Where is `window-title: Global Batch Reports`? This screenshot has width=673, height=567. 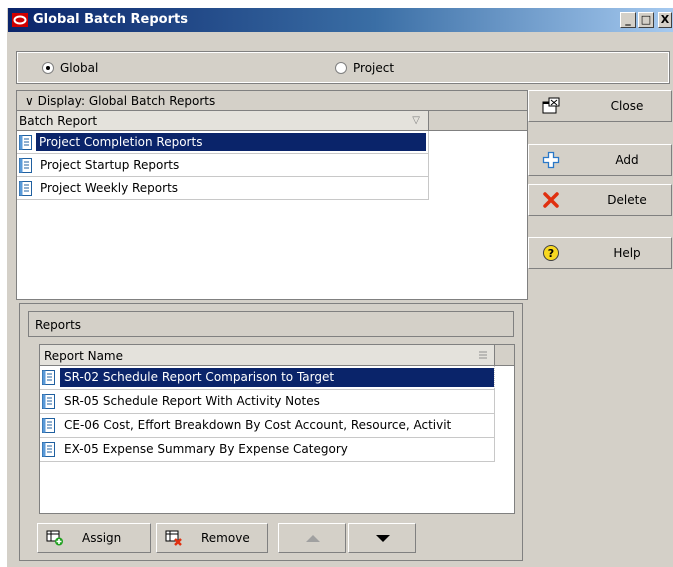
window-title: Global Batch Reports is located at coordinates (110, 19).